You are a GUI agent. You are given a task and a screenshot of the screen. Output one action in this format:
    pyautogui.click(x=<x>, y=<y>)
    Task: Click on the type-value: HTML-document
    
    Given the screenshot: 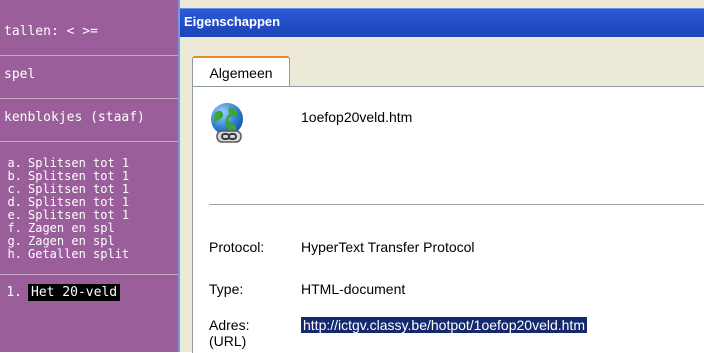 What is the action you would take?
    pyautogui.click(x=353, y=289)
    